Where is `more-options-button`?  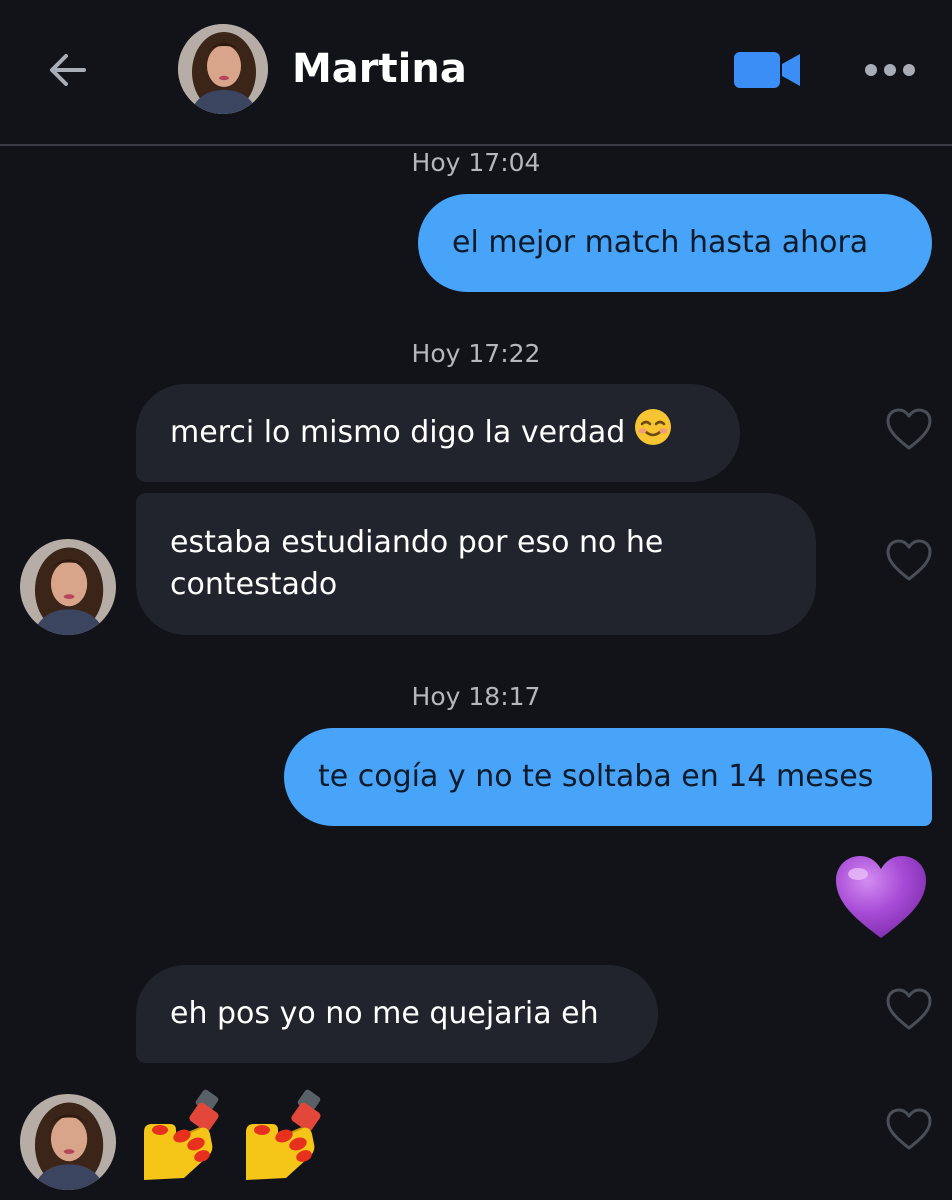
more-options-button is located at coordinates (890, 70).